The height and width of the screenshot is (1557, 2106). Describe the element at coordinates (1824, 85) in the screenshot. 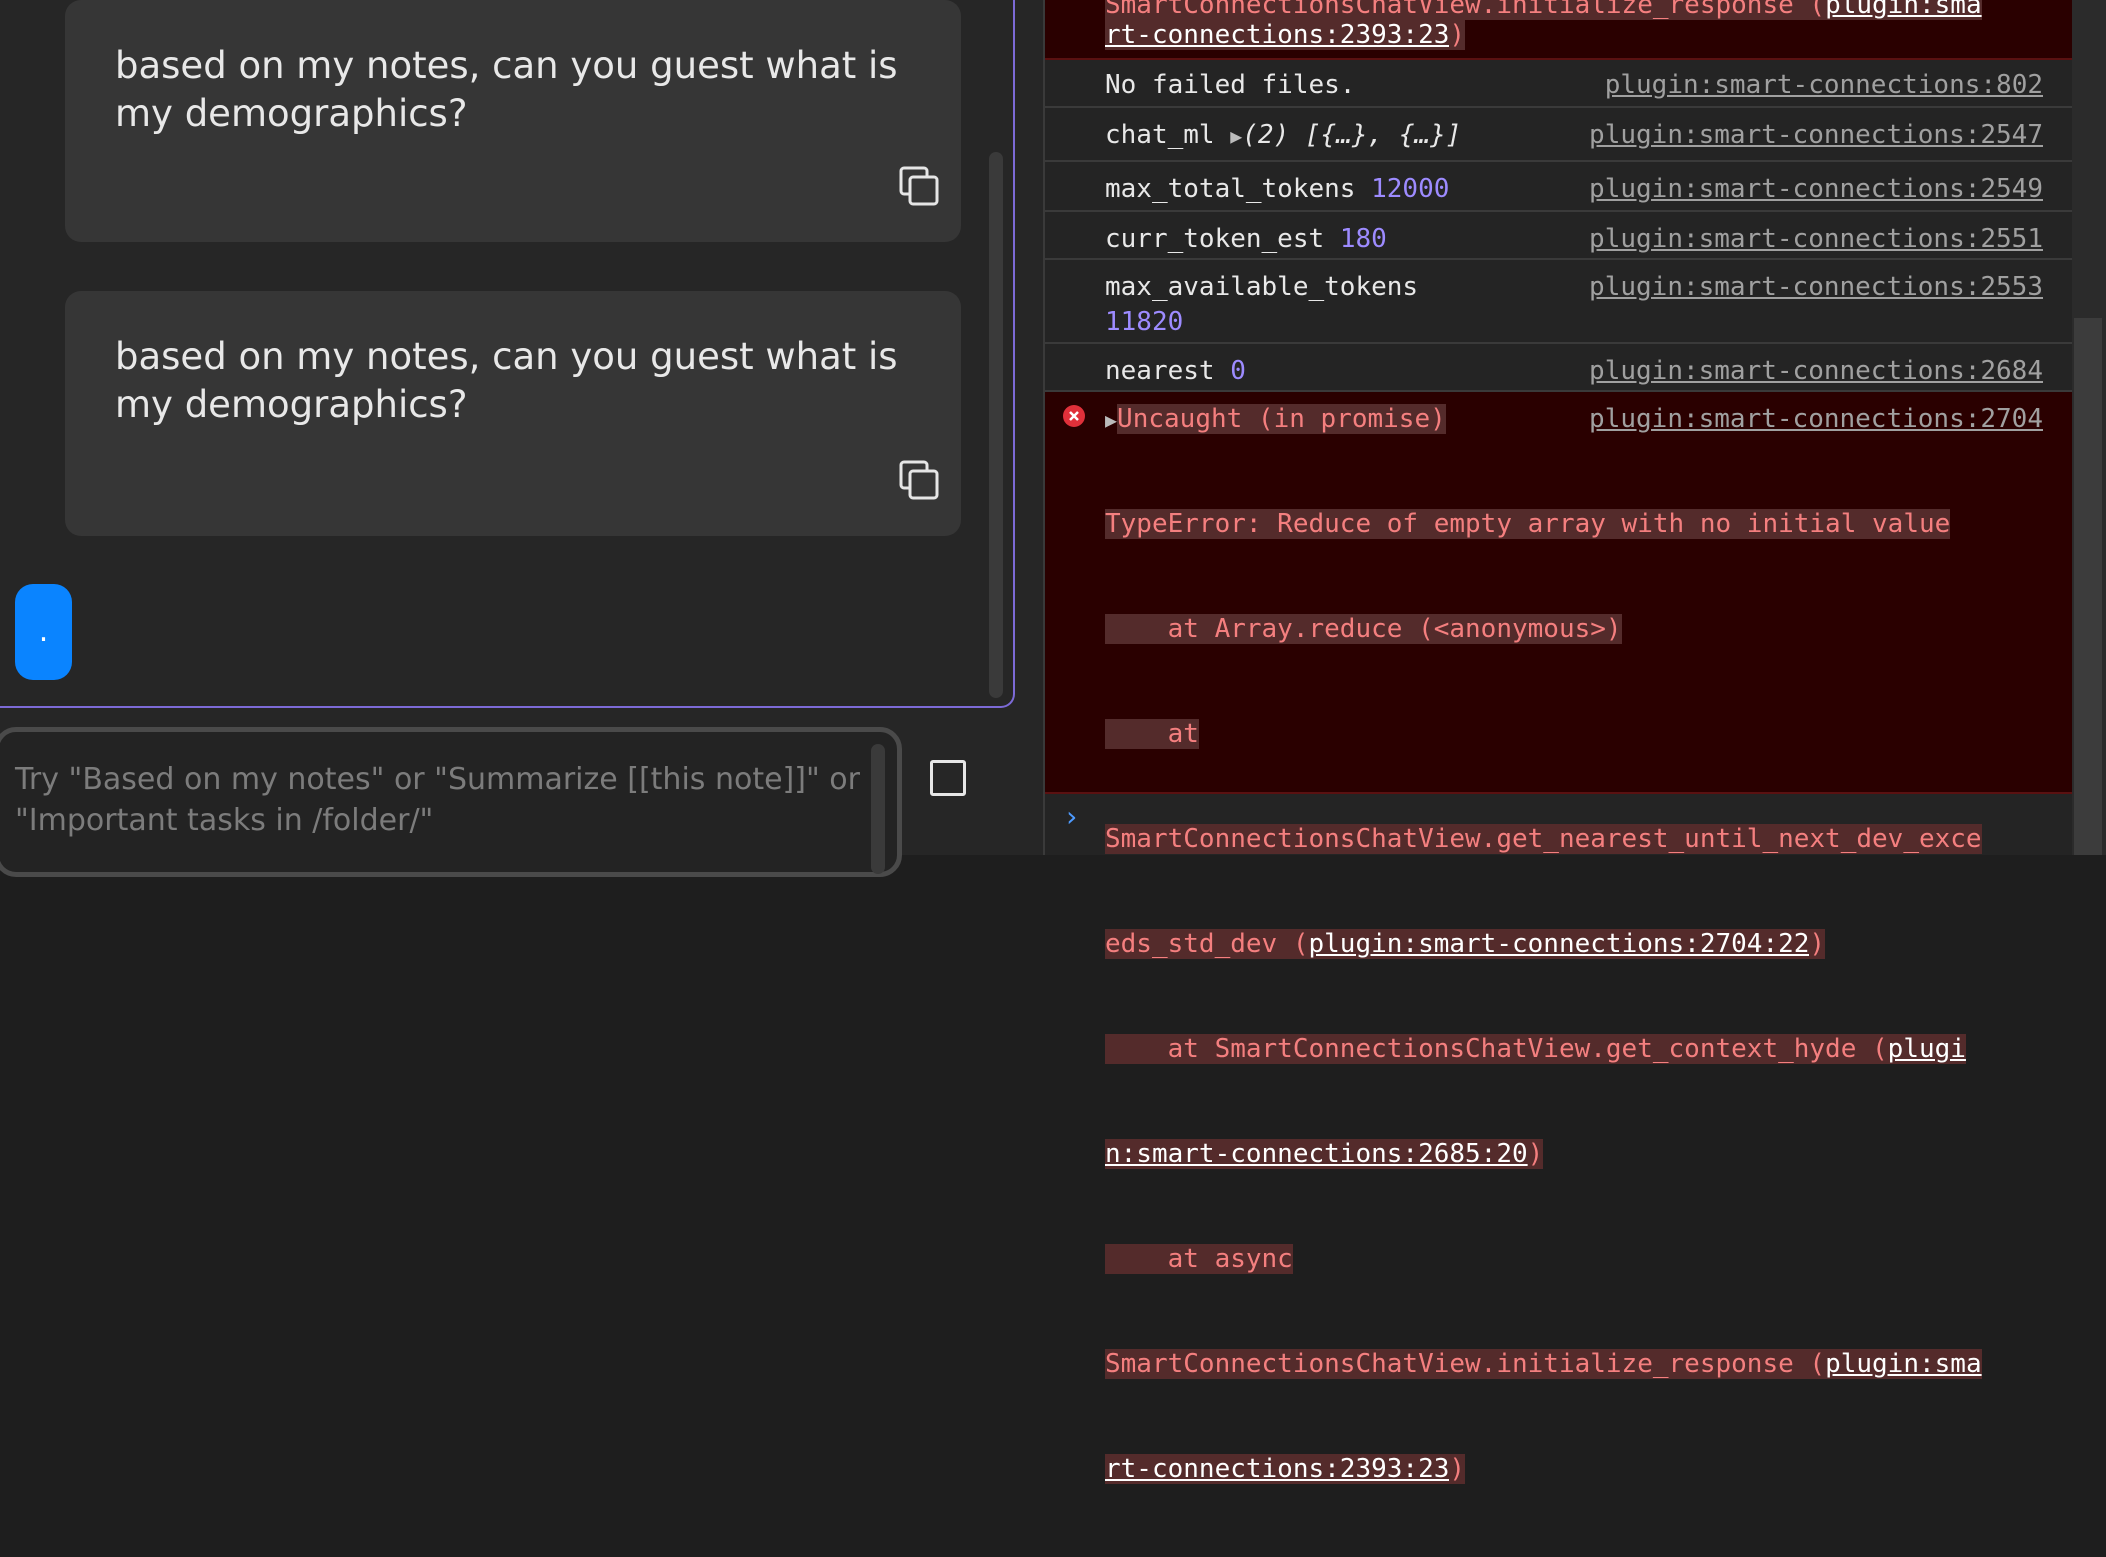

I see `source-link: plugin:smart-connections:802` at that location.